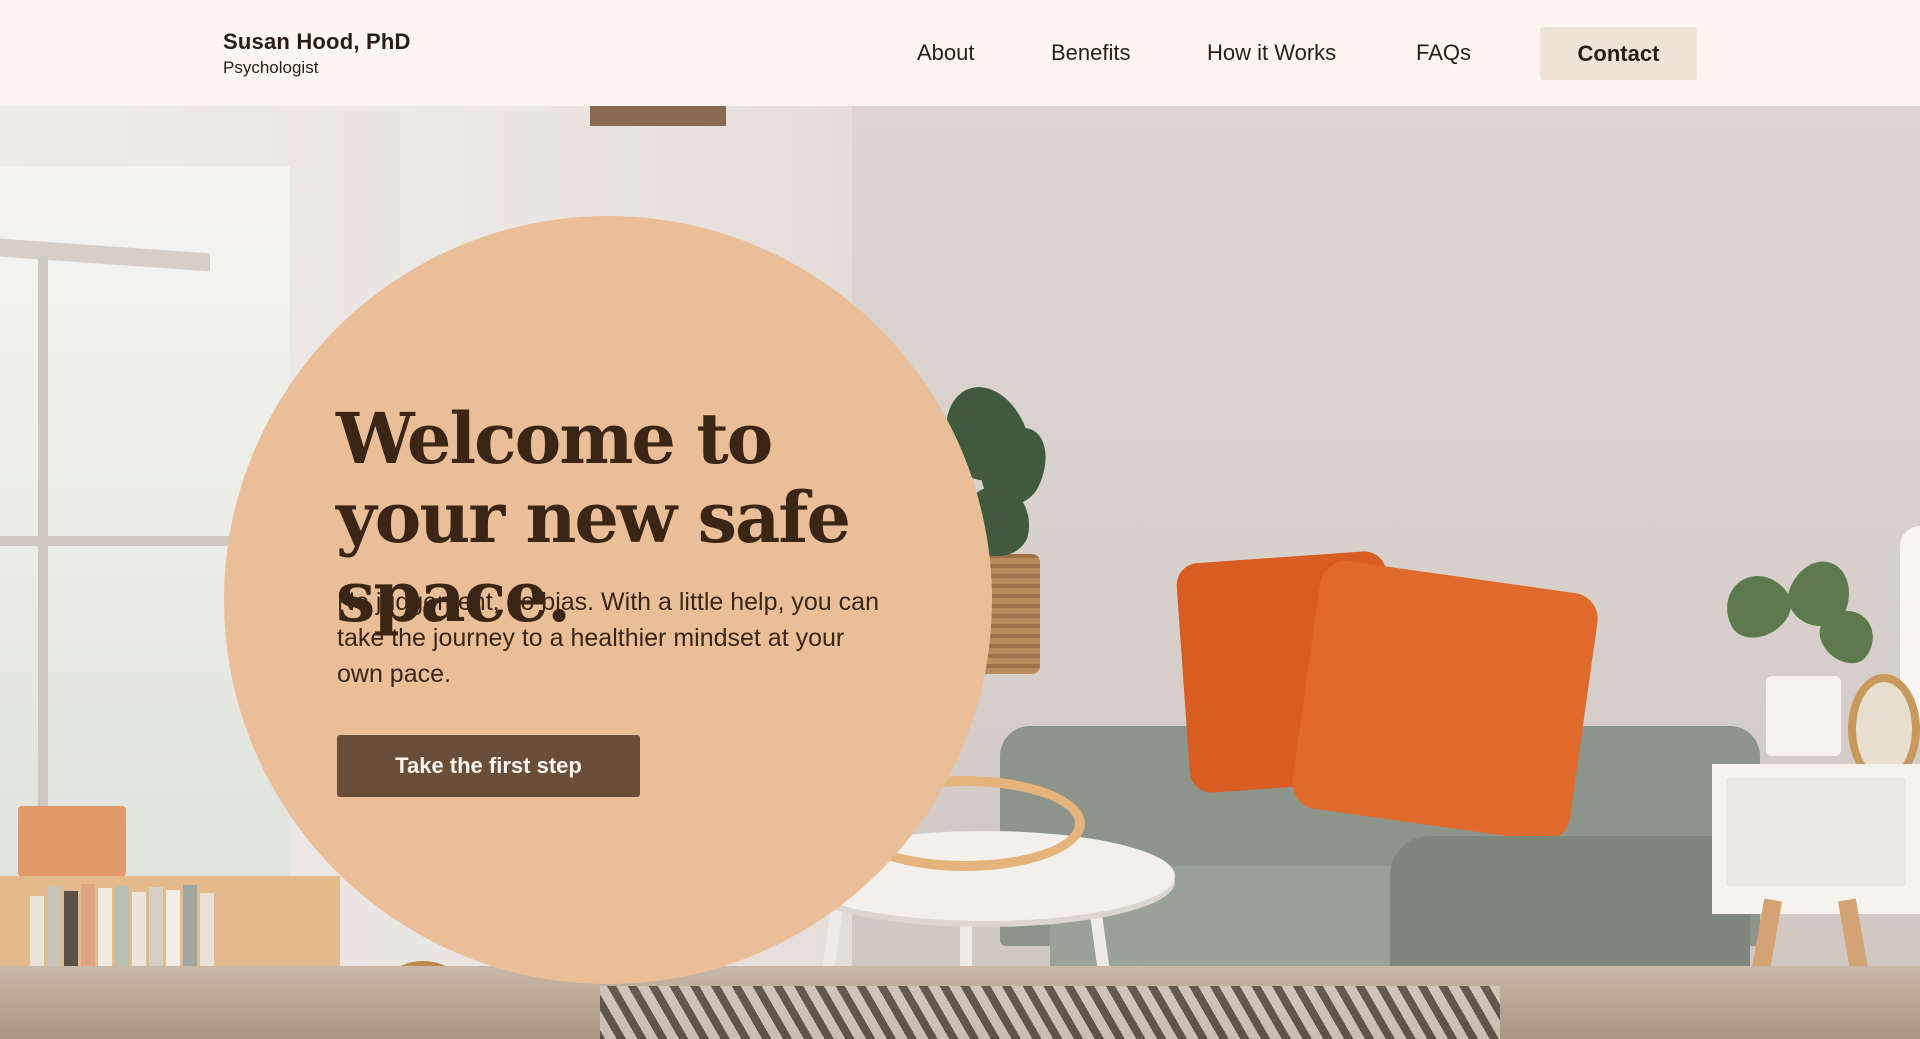 Image resolution: width=1920 pixels, height=1039 pixels. Describe the element at coordinates (271, 67) in the screenshot. I see `brand-role: Psychologist` at that location.